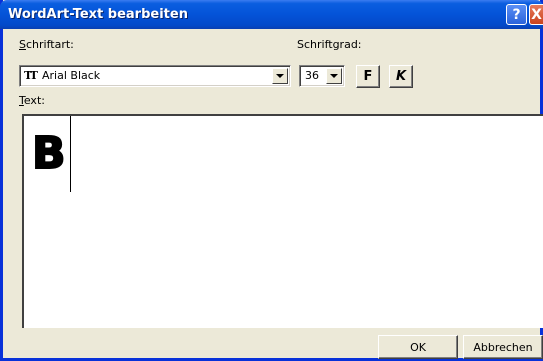  I want to click on size-dropdown-button, so click(334, 76).